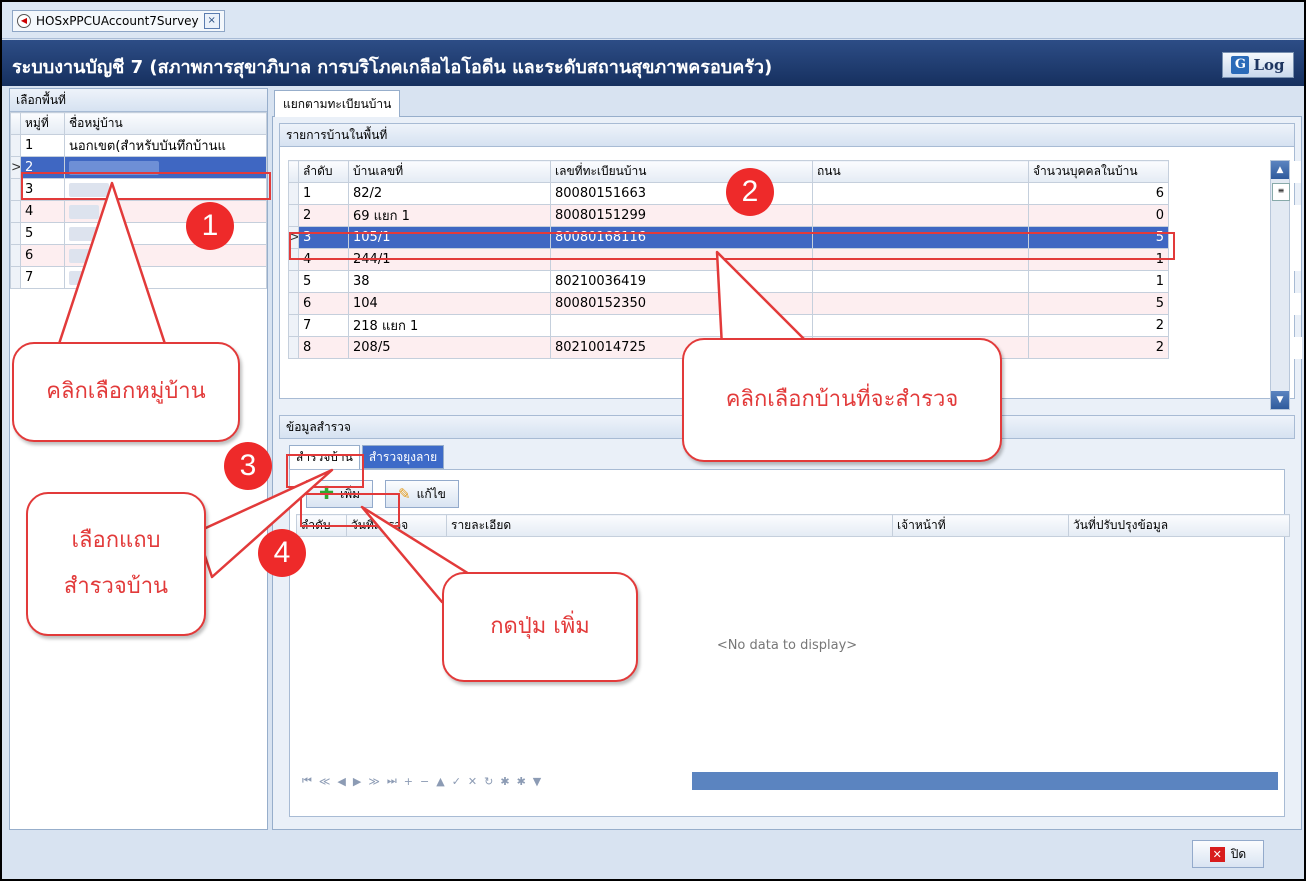 The image size is (1306, 881). I want to click on step-marker-1: 1, so click(210, 226).